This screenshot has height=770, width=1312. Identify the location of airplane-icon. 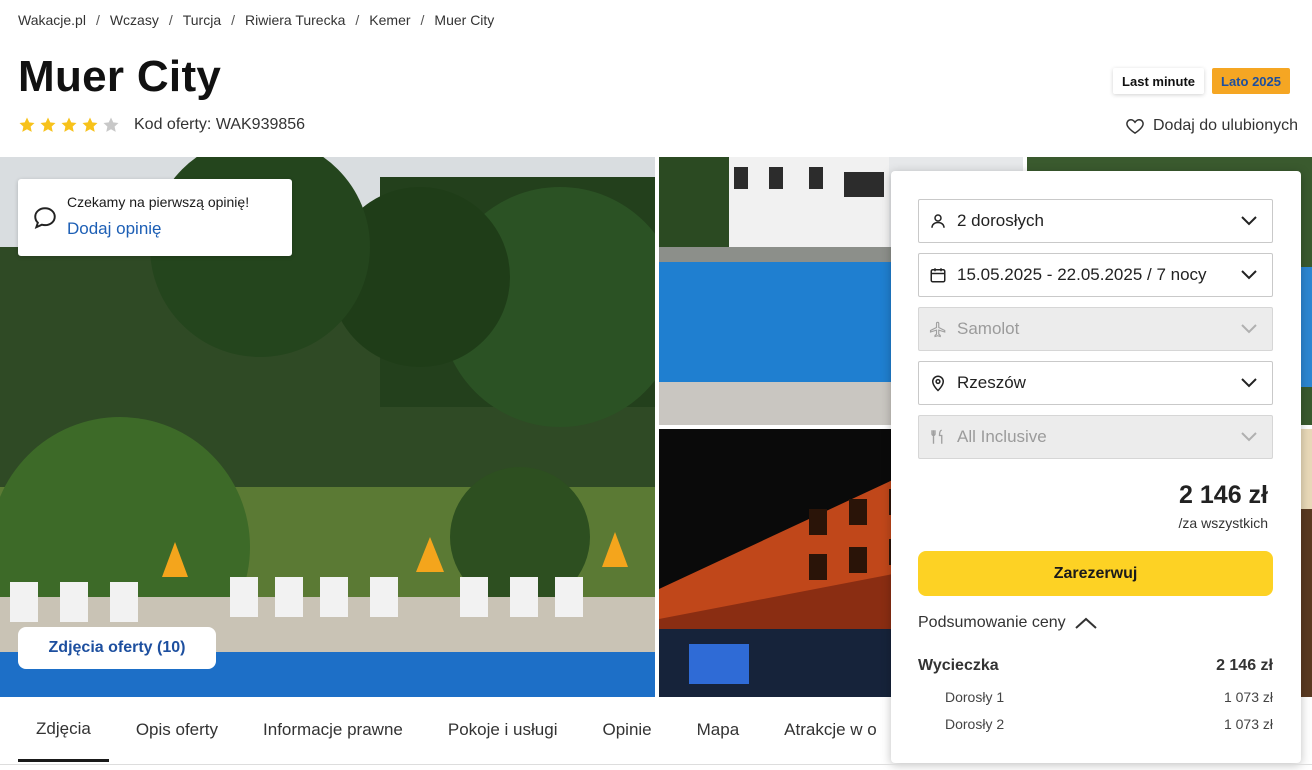
(938, 329).